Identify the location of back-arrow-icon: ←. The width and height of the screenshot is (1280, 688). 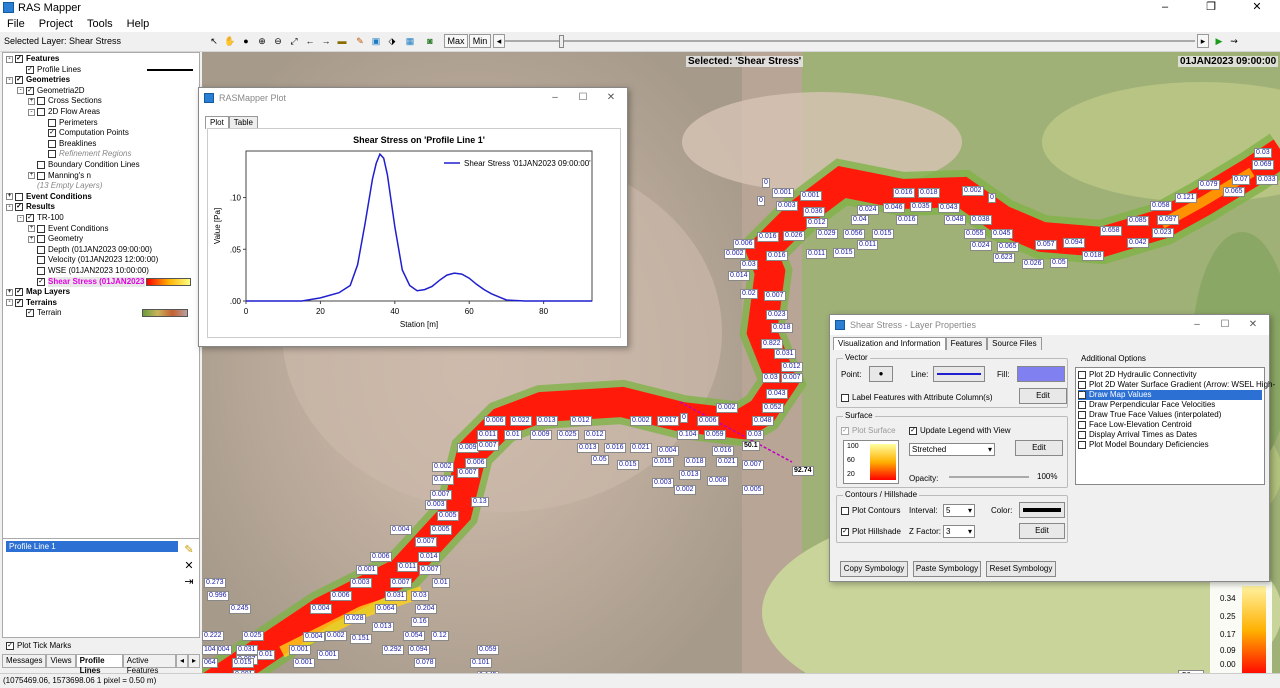
(310, 41).